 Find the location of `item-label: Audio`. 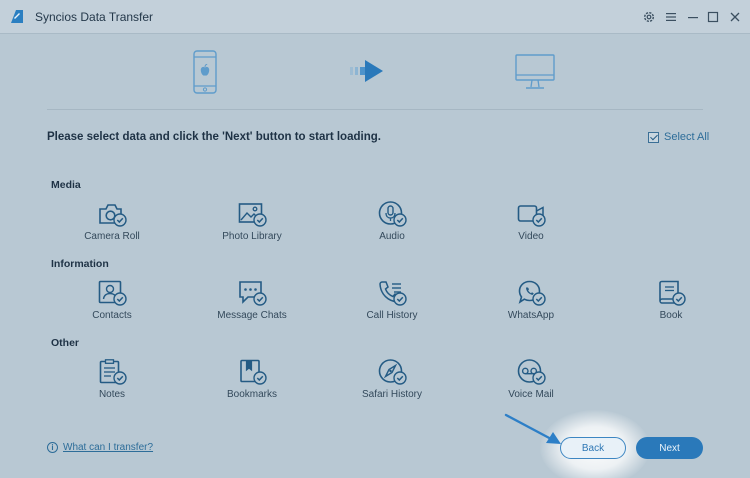

item-label: Audio is located at coordinates (392, 236).